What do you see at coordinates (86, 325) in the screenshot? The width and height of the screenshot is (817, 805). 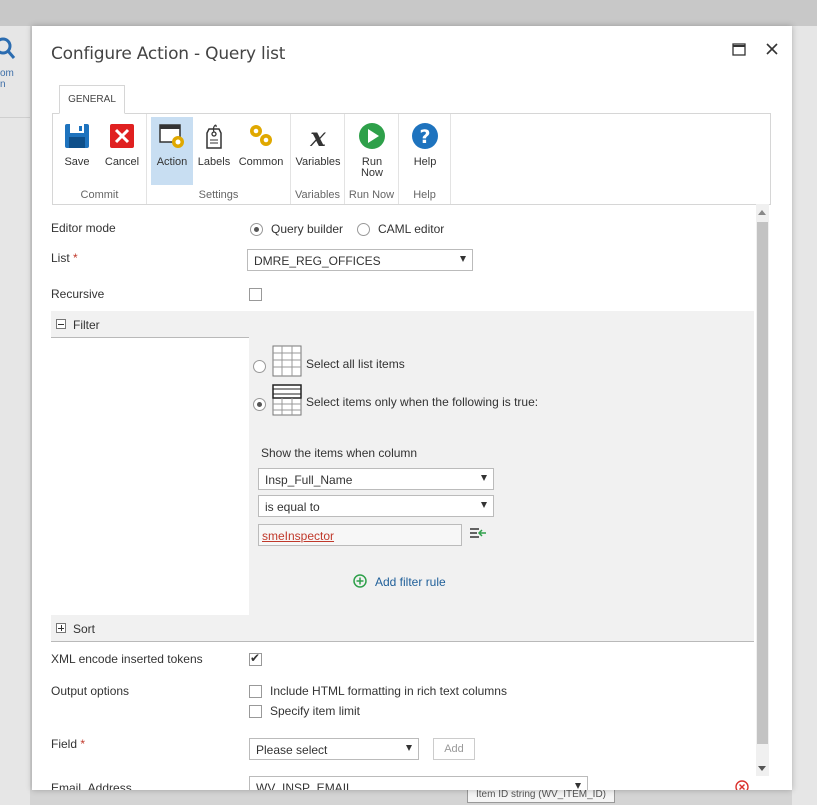 I see `filter-section-title: Filter` at bounding box center [86, 325].